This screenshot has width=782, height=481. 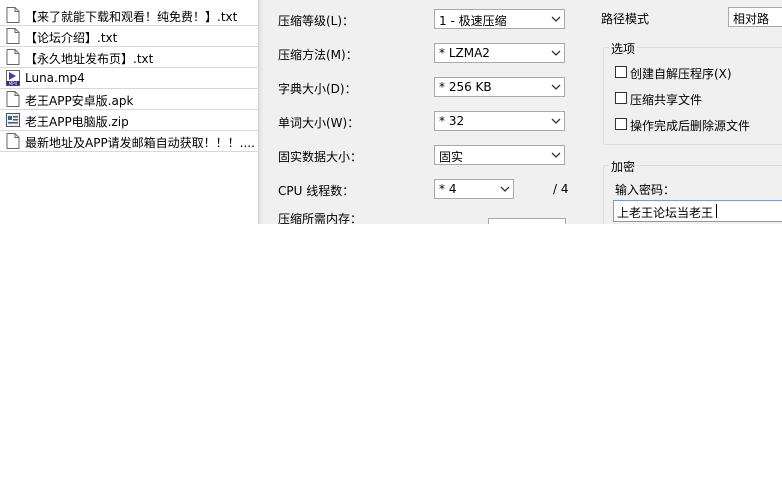 I want to click on create-sfx-checkbox, so click(x=621, y=72).